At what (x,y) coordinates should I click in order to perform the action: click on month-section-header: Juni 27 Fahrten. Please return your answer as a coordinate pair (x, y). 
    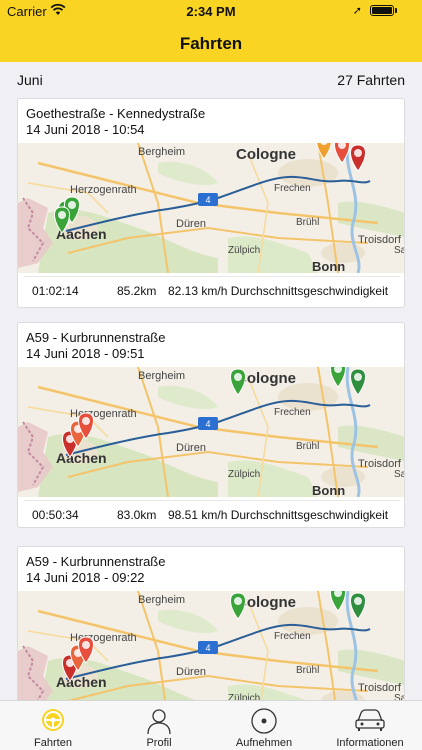
    Looking at the image, I should click on (211, 77).